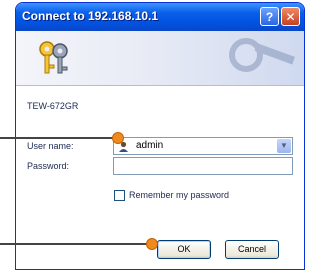 This screenshot has width=320, height=273. I want to click on remember-password-checkbox, so click(119, 195).